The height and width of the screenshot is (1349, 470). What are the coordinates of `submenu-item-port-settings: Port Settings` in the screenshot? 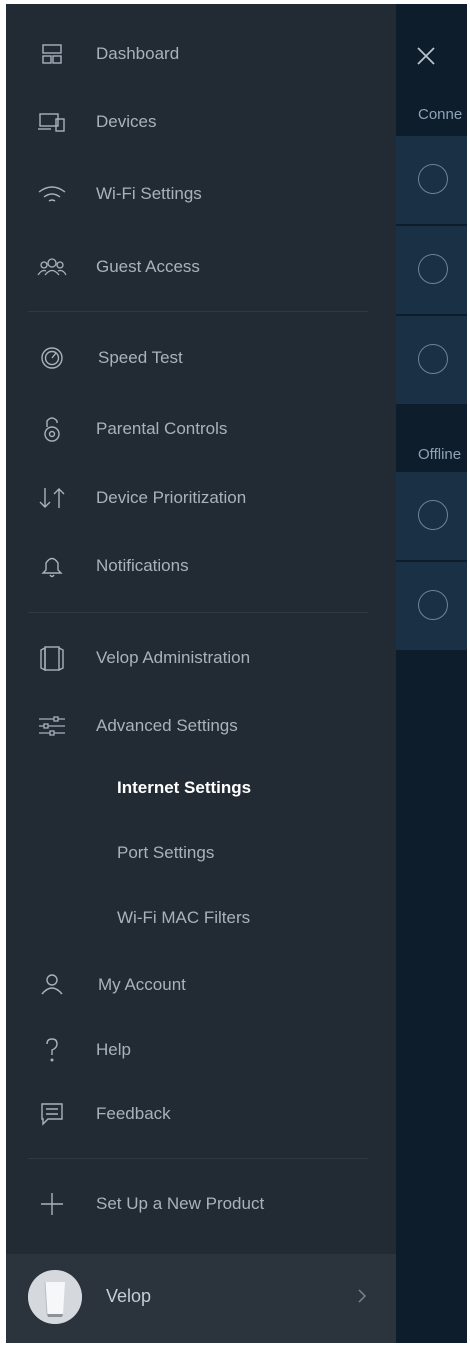 It's located at (201, 853).